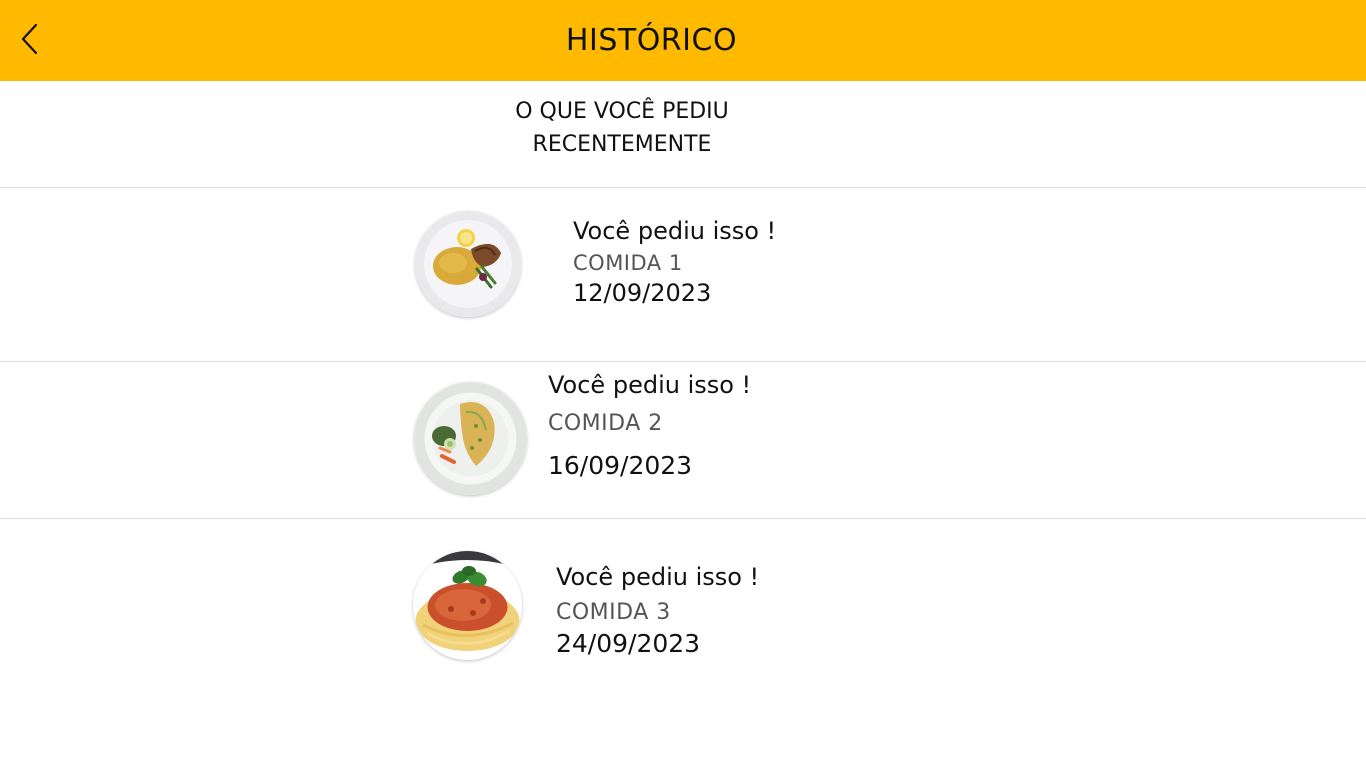 The height and width of the screenshot is (768, 1366). Describe the element at coordinates (622, 128) in the screenshot. I see `section-subtitle: O QUE VOCÊ PEDIU RECENTEMENTE` at that location.